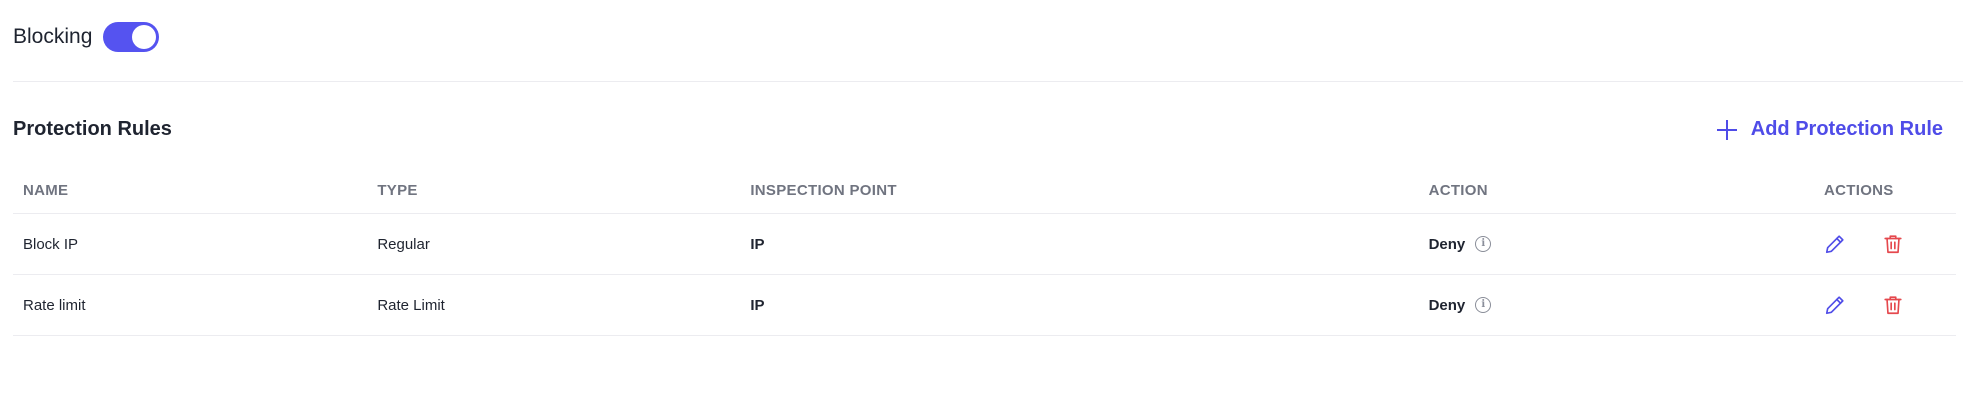 The width and height of the screenshot is (1963, 400). What do you see at coordinates (554, 191) in the screenshot?
I see `column-header-type: TYPE` at bounding box center [554, 191].